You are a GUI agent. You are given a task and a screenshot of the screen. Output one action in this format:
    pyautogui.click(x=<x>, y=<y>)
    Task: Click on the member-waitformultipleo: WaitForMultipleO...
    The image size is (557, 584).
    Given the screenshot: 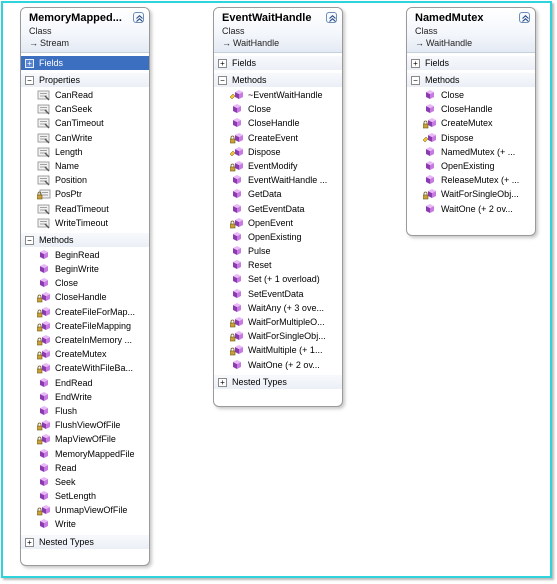 What is the action you would take?
    pyautogui.click(x=278, y=322)
    